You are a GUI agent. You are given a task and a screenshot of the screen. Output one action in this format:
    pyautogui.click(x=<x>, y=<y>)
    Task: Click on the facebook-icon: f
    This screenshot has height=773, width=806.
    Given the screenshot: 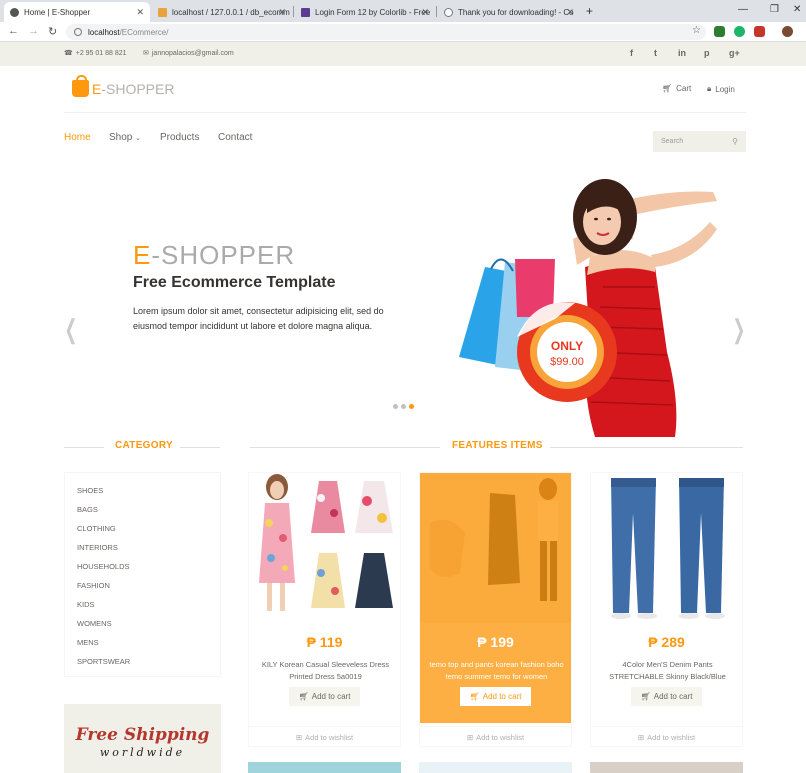 What is the action you would take?
    pyautogui.click(x=631, y=53)
    